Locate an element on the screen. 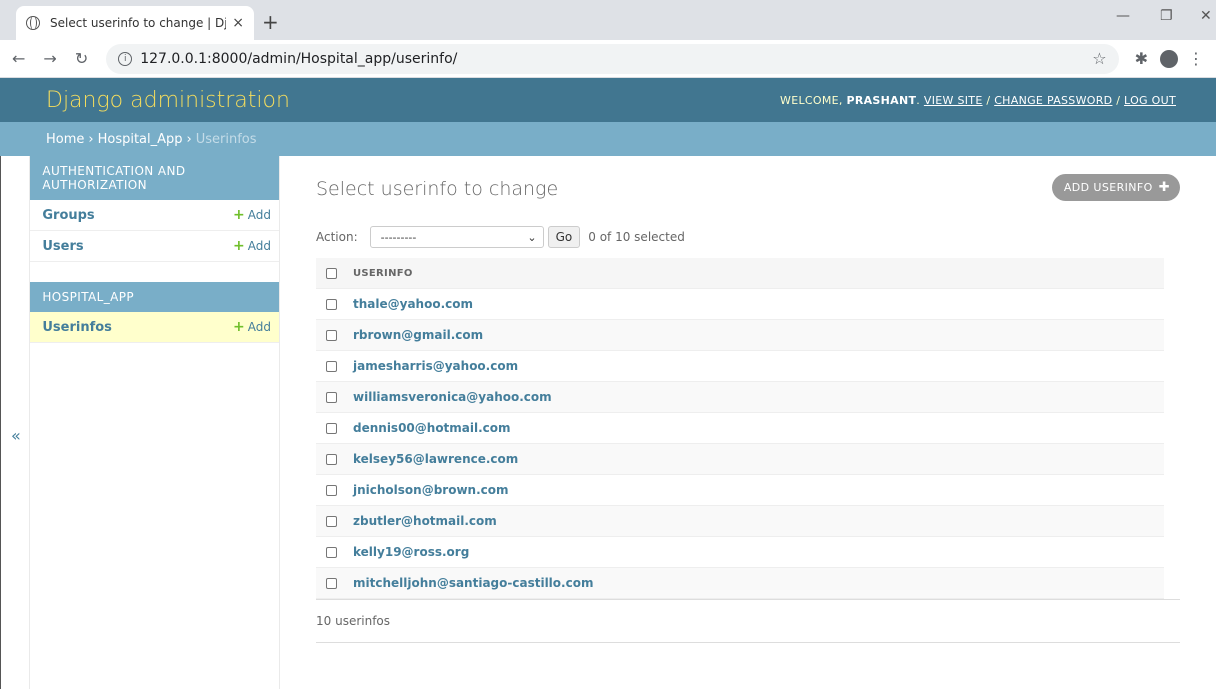  table-row: dennis00@hotmail.com is located at coordinates (740, 428).